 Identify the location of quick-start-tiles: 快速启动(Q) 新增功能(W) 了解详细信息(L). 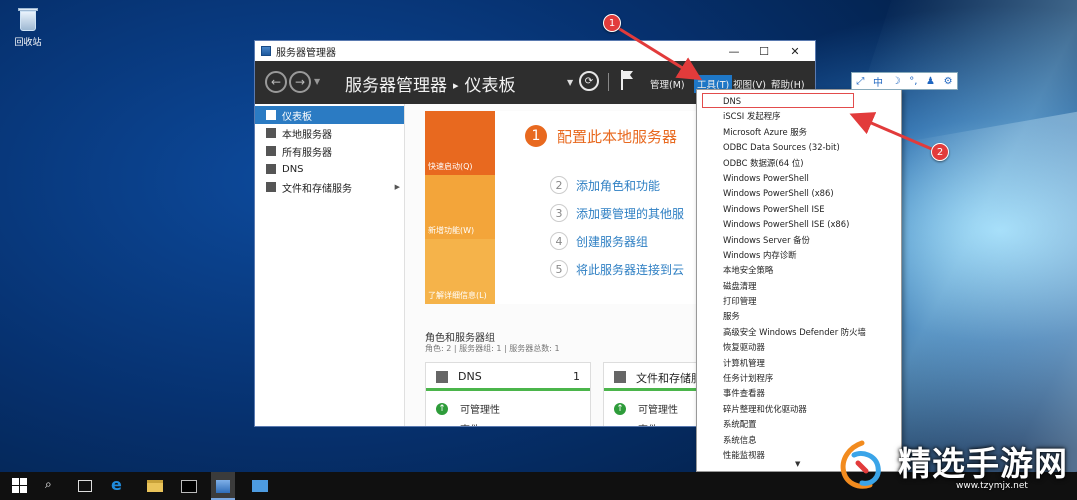
(460, 207).